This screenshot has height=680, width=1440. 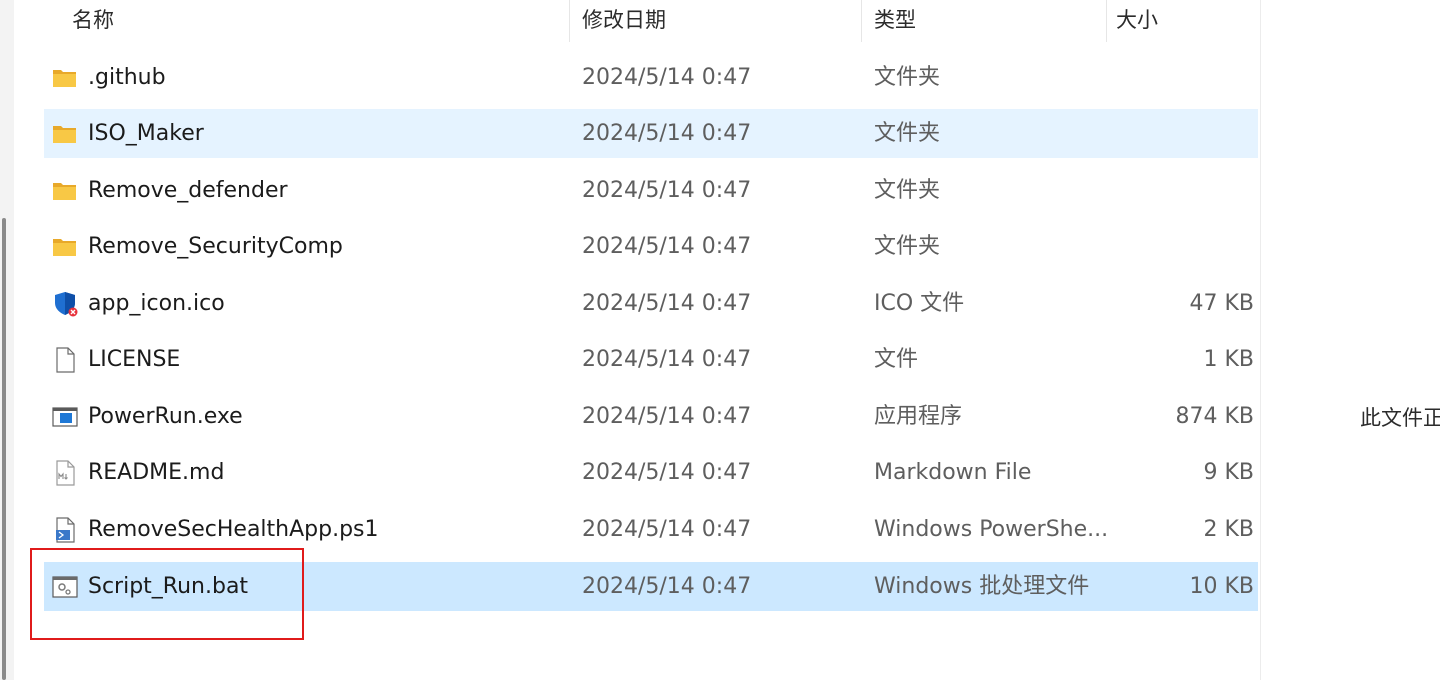 I want to click on shield-icon, so click(x=66, y=304).